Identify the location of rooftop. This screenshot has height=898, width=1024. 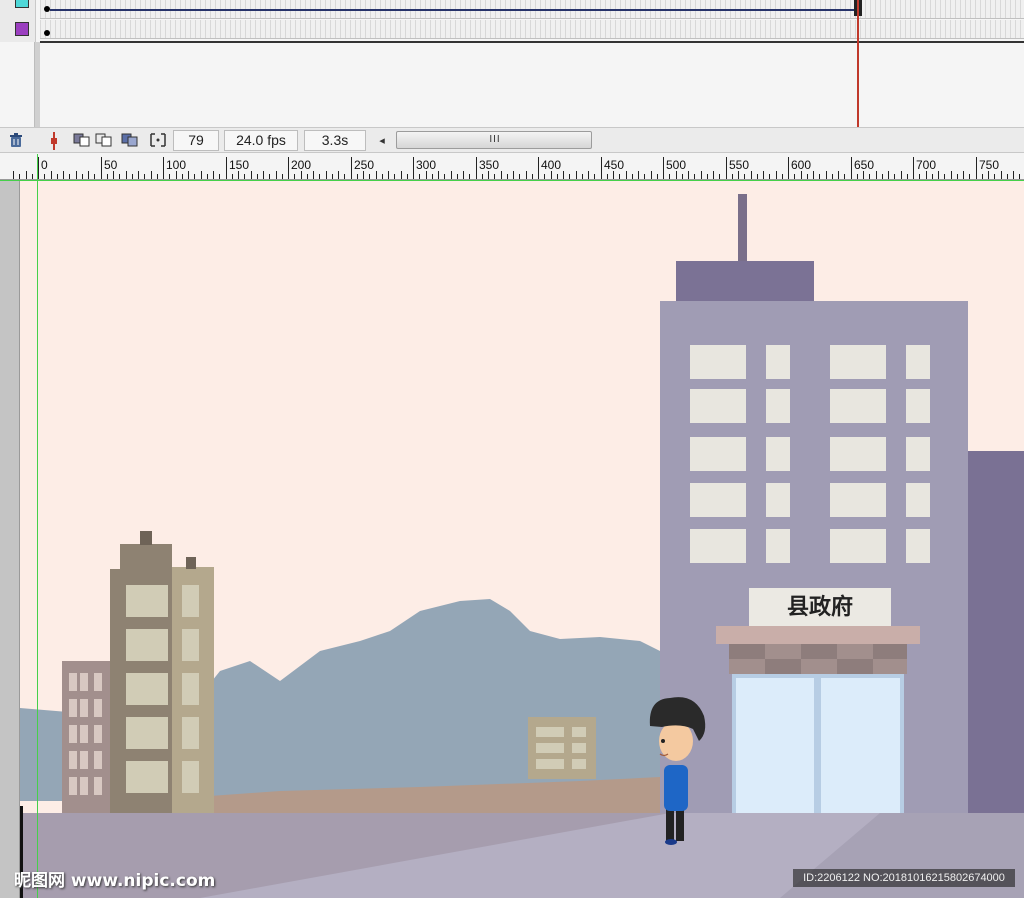
(745, 282).